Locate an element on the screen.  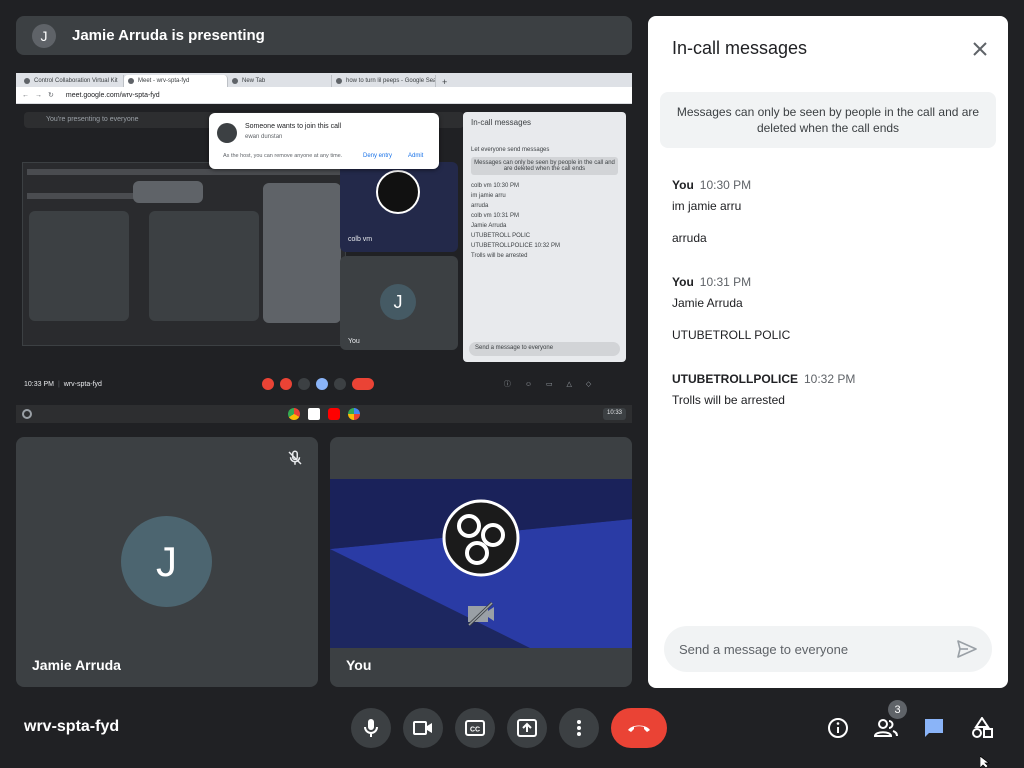
browser-url: meet.google.com/wrv-spta-fyd is located at coordinates (112, 95).